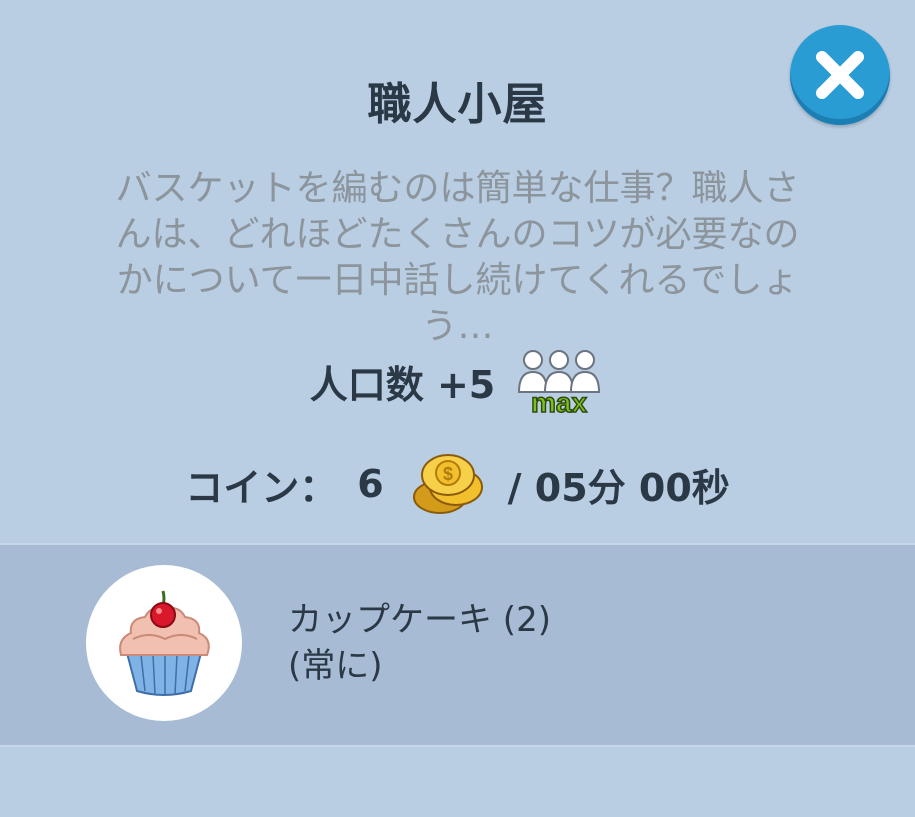  I want to click on product-icon-circle, so click(164, 643).